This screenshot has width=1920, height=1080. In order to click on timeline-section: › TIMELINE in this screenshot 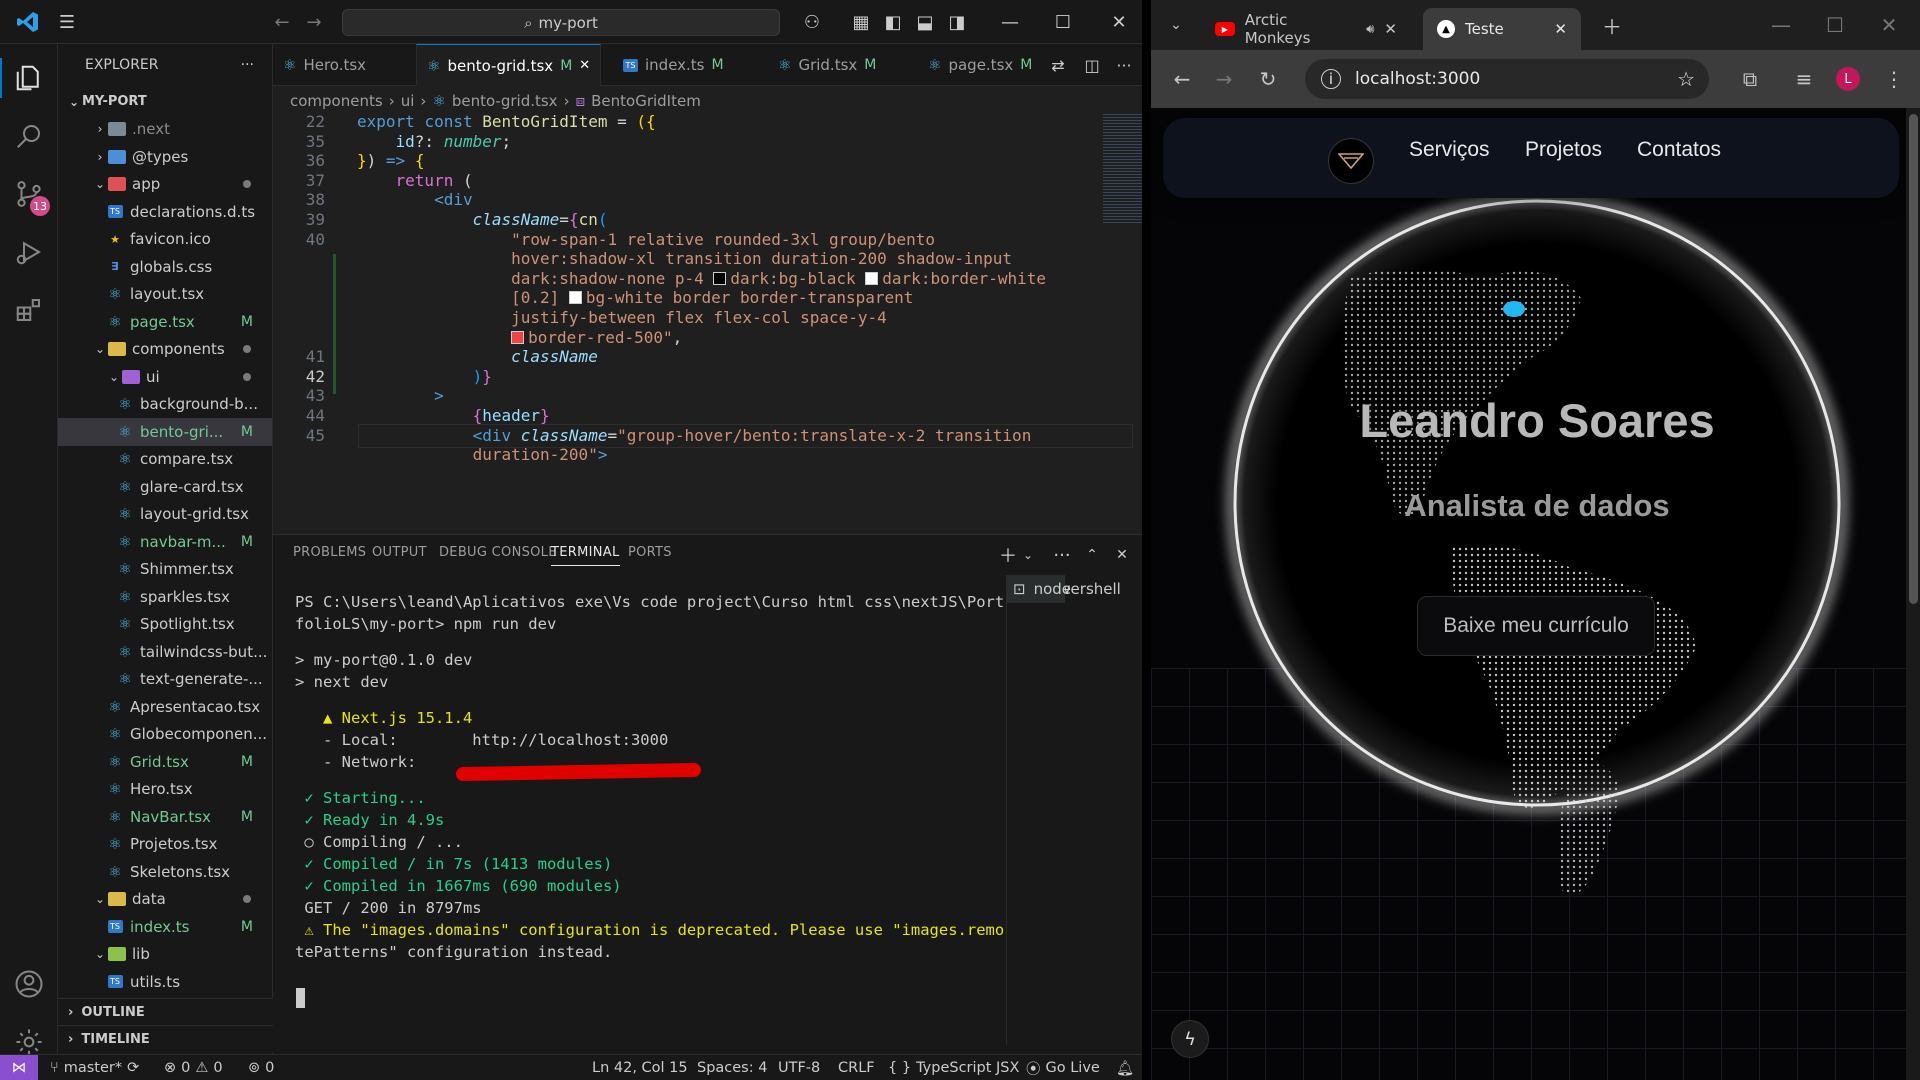, I will do `click(165, 1038)`.